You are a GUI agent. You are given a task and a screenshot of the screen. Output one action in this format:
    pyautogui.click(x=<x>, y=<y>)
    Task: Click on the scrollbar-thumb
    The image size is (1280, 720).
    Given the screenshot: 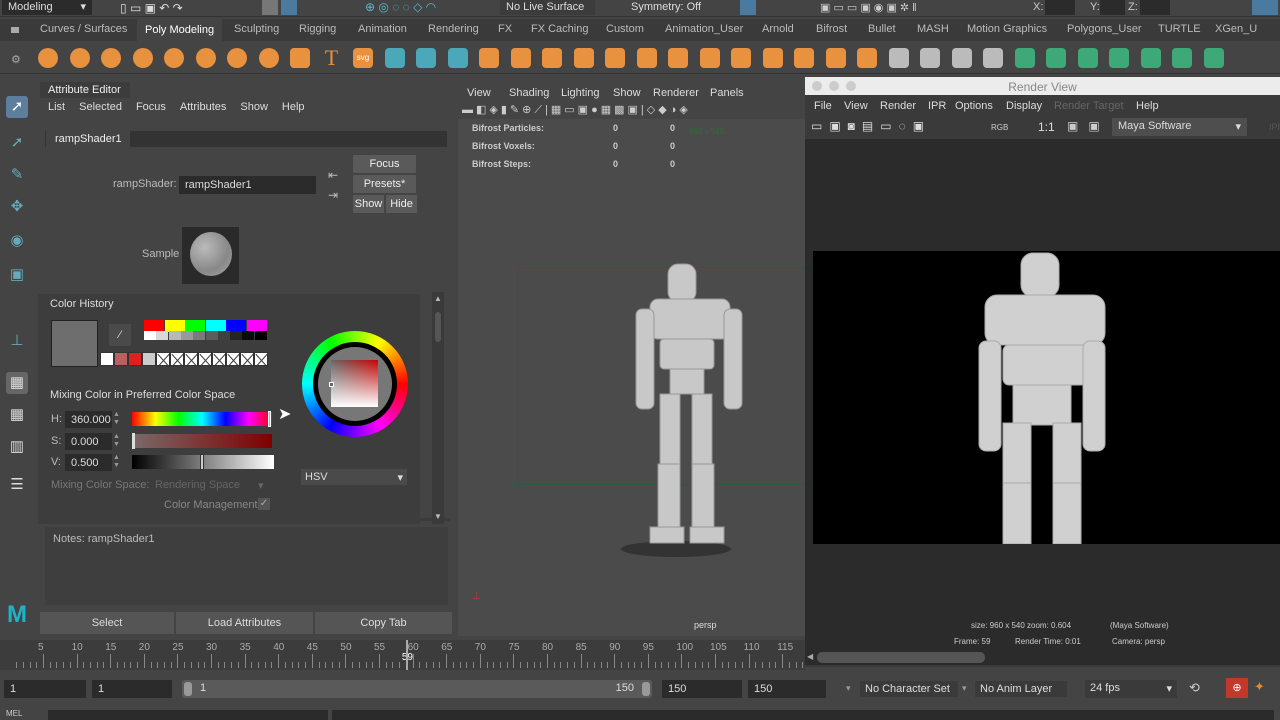 What is the action you would take?
    pyautogui.click(x=901, y=657)
    